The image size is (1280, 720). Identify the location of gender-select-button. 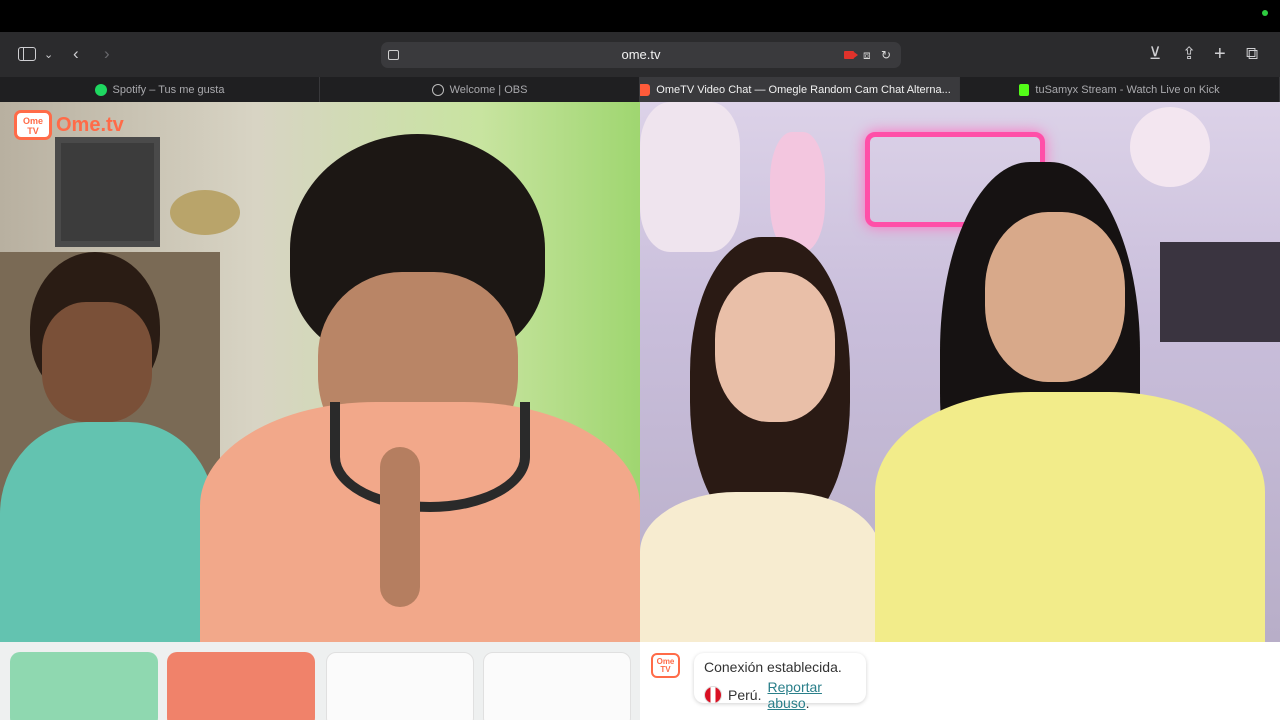
(557, 686).